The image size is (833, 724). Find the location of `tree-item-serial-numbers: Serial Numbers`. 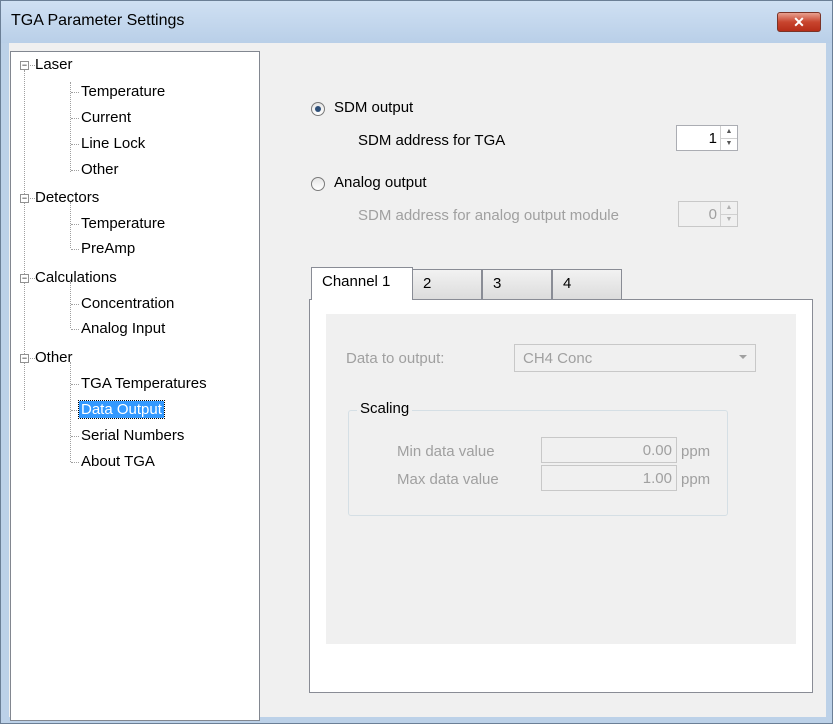

tree-item-serial-numbers: Serial Numbers is located at coordinates (132, 436).